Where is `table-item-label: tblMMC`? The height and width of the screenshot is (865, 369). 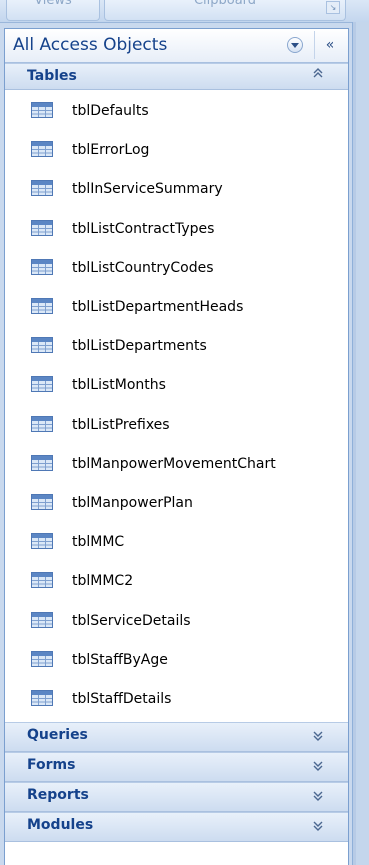
table-item-label: tblMMC is located at coordinates (98, 542).